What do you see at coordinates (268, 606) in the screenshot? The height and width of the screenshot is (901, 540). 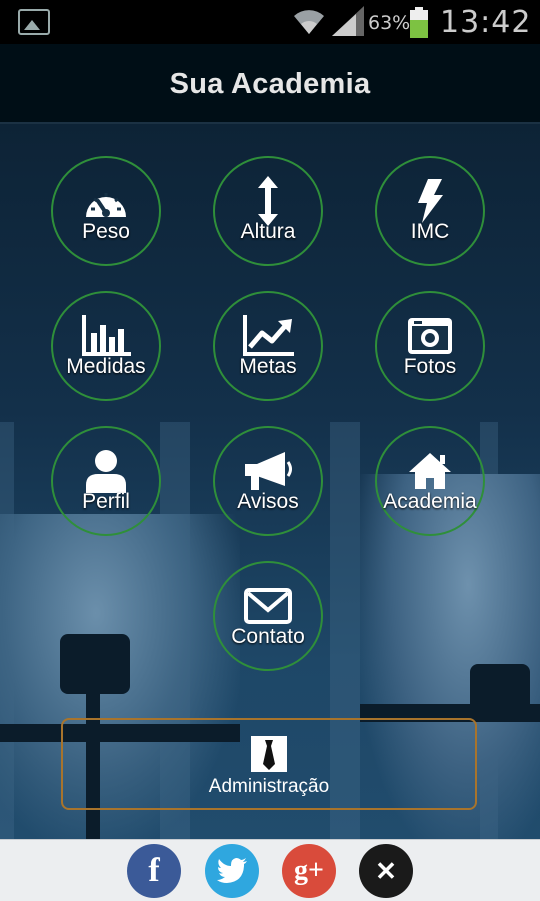 I see `envelope-icon` at bounding box center [268, 606].